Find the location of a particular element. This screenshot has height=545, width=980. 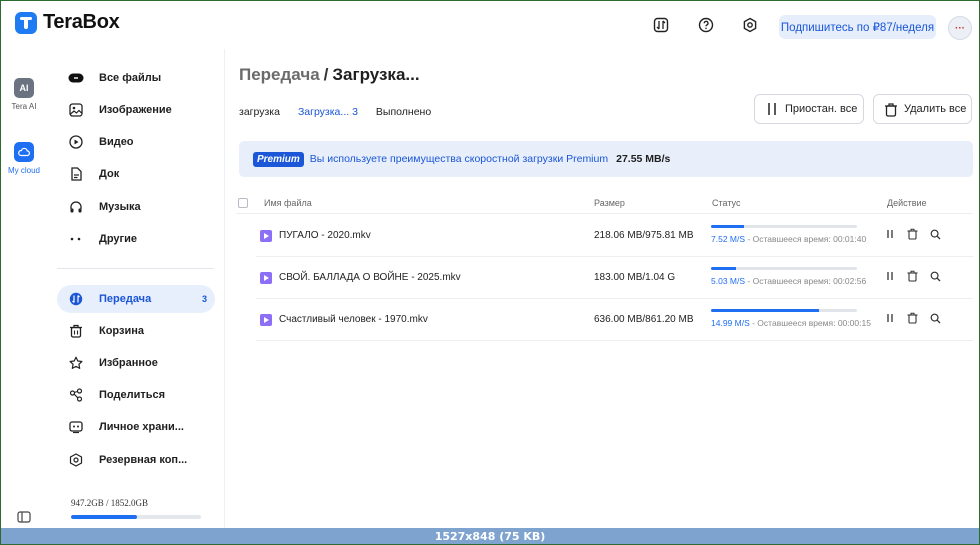

transfer-icon is located at coordinates (76, 299).